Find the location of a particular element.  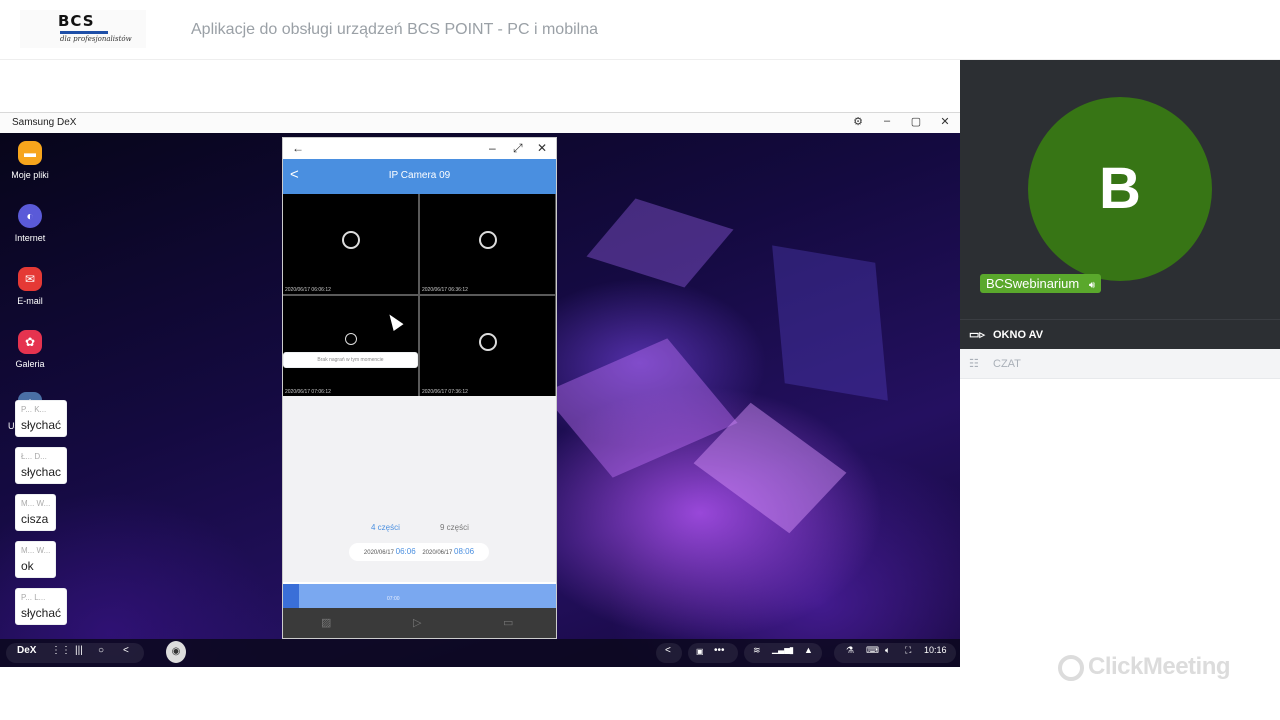

app-moje-pliki: ▬ Moje pliki is located at coordinates (30, 160).